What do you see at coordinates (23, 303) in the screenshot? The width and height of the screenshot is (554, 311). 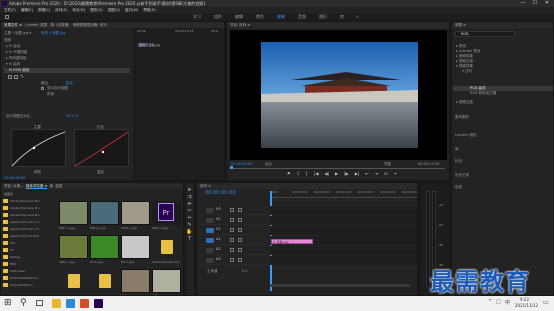 I see `search-button: ⚲` at bounding box center [23, 303].